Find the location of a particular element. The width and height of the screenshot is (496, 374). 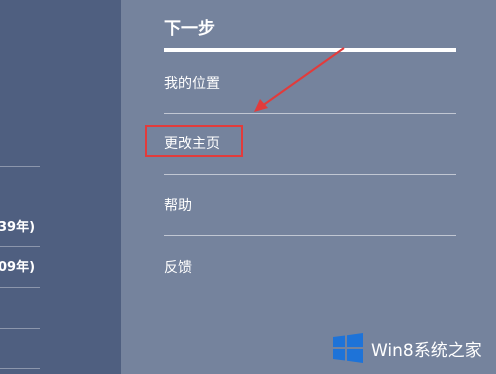

menu-item-label: 帮助 is located at coordinates (178, 206).